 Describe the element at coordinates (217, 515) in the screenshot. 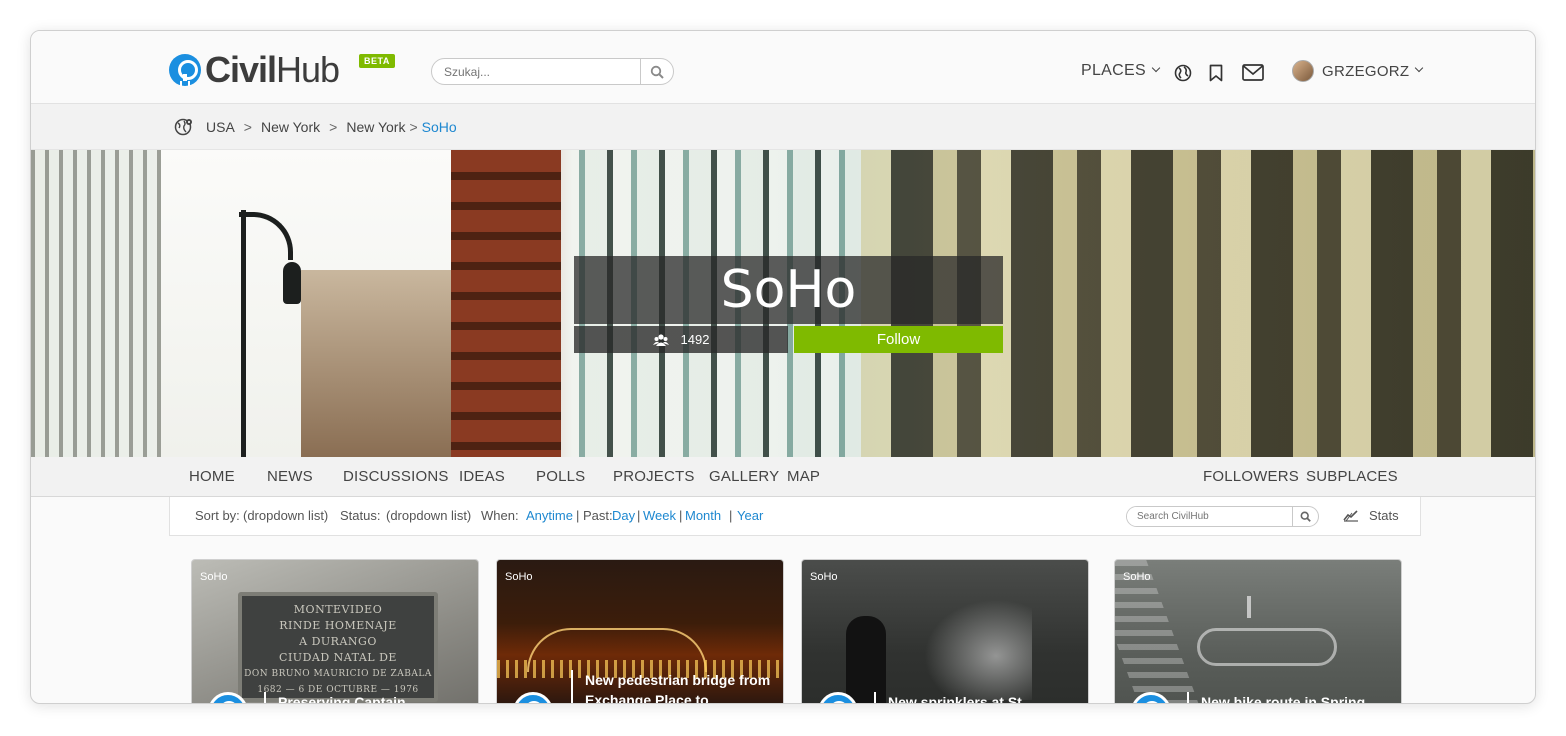

I see `sort-label: Sort by:` at that location.